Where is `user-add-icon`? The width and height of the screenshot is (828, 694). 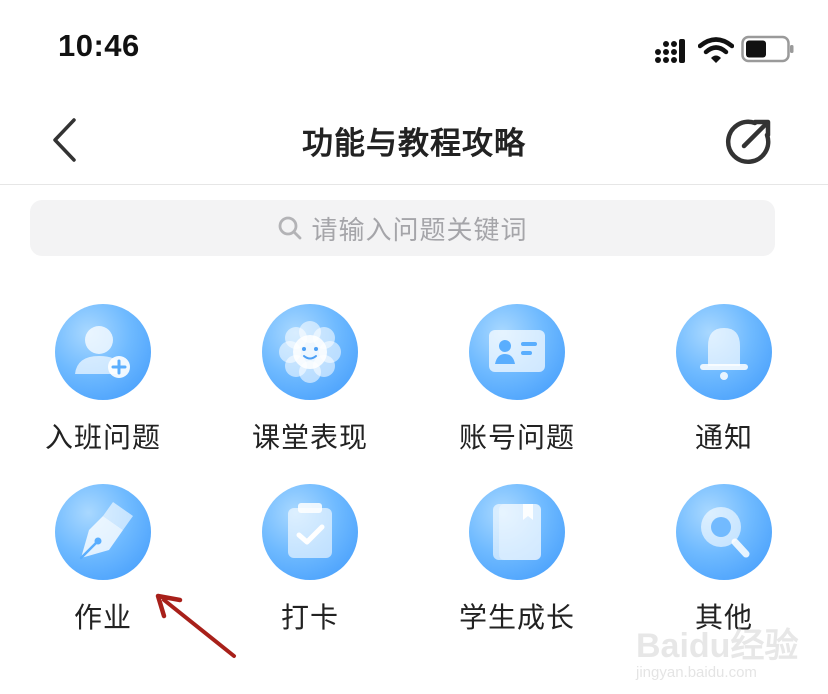 user-add-icon is located at coordinates (102, 352).